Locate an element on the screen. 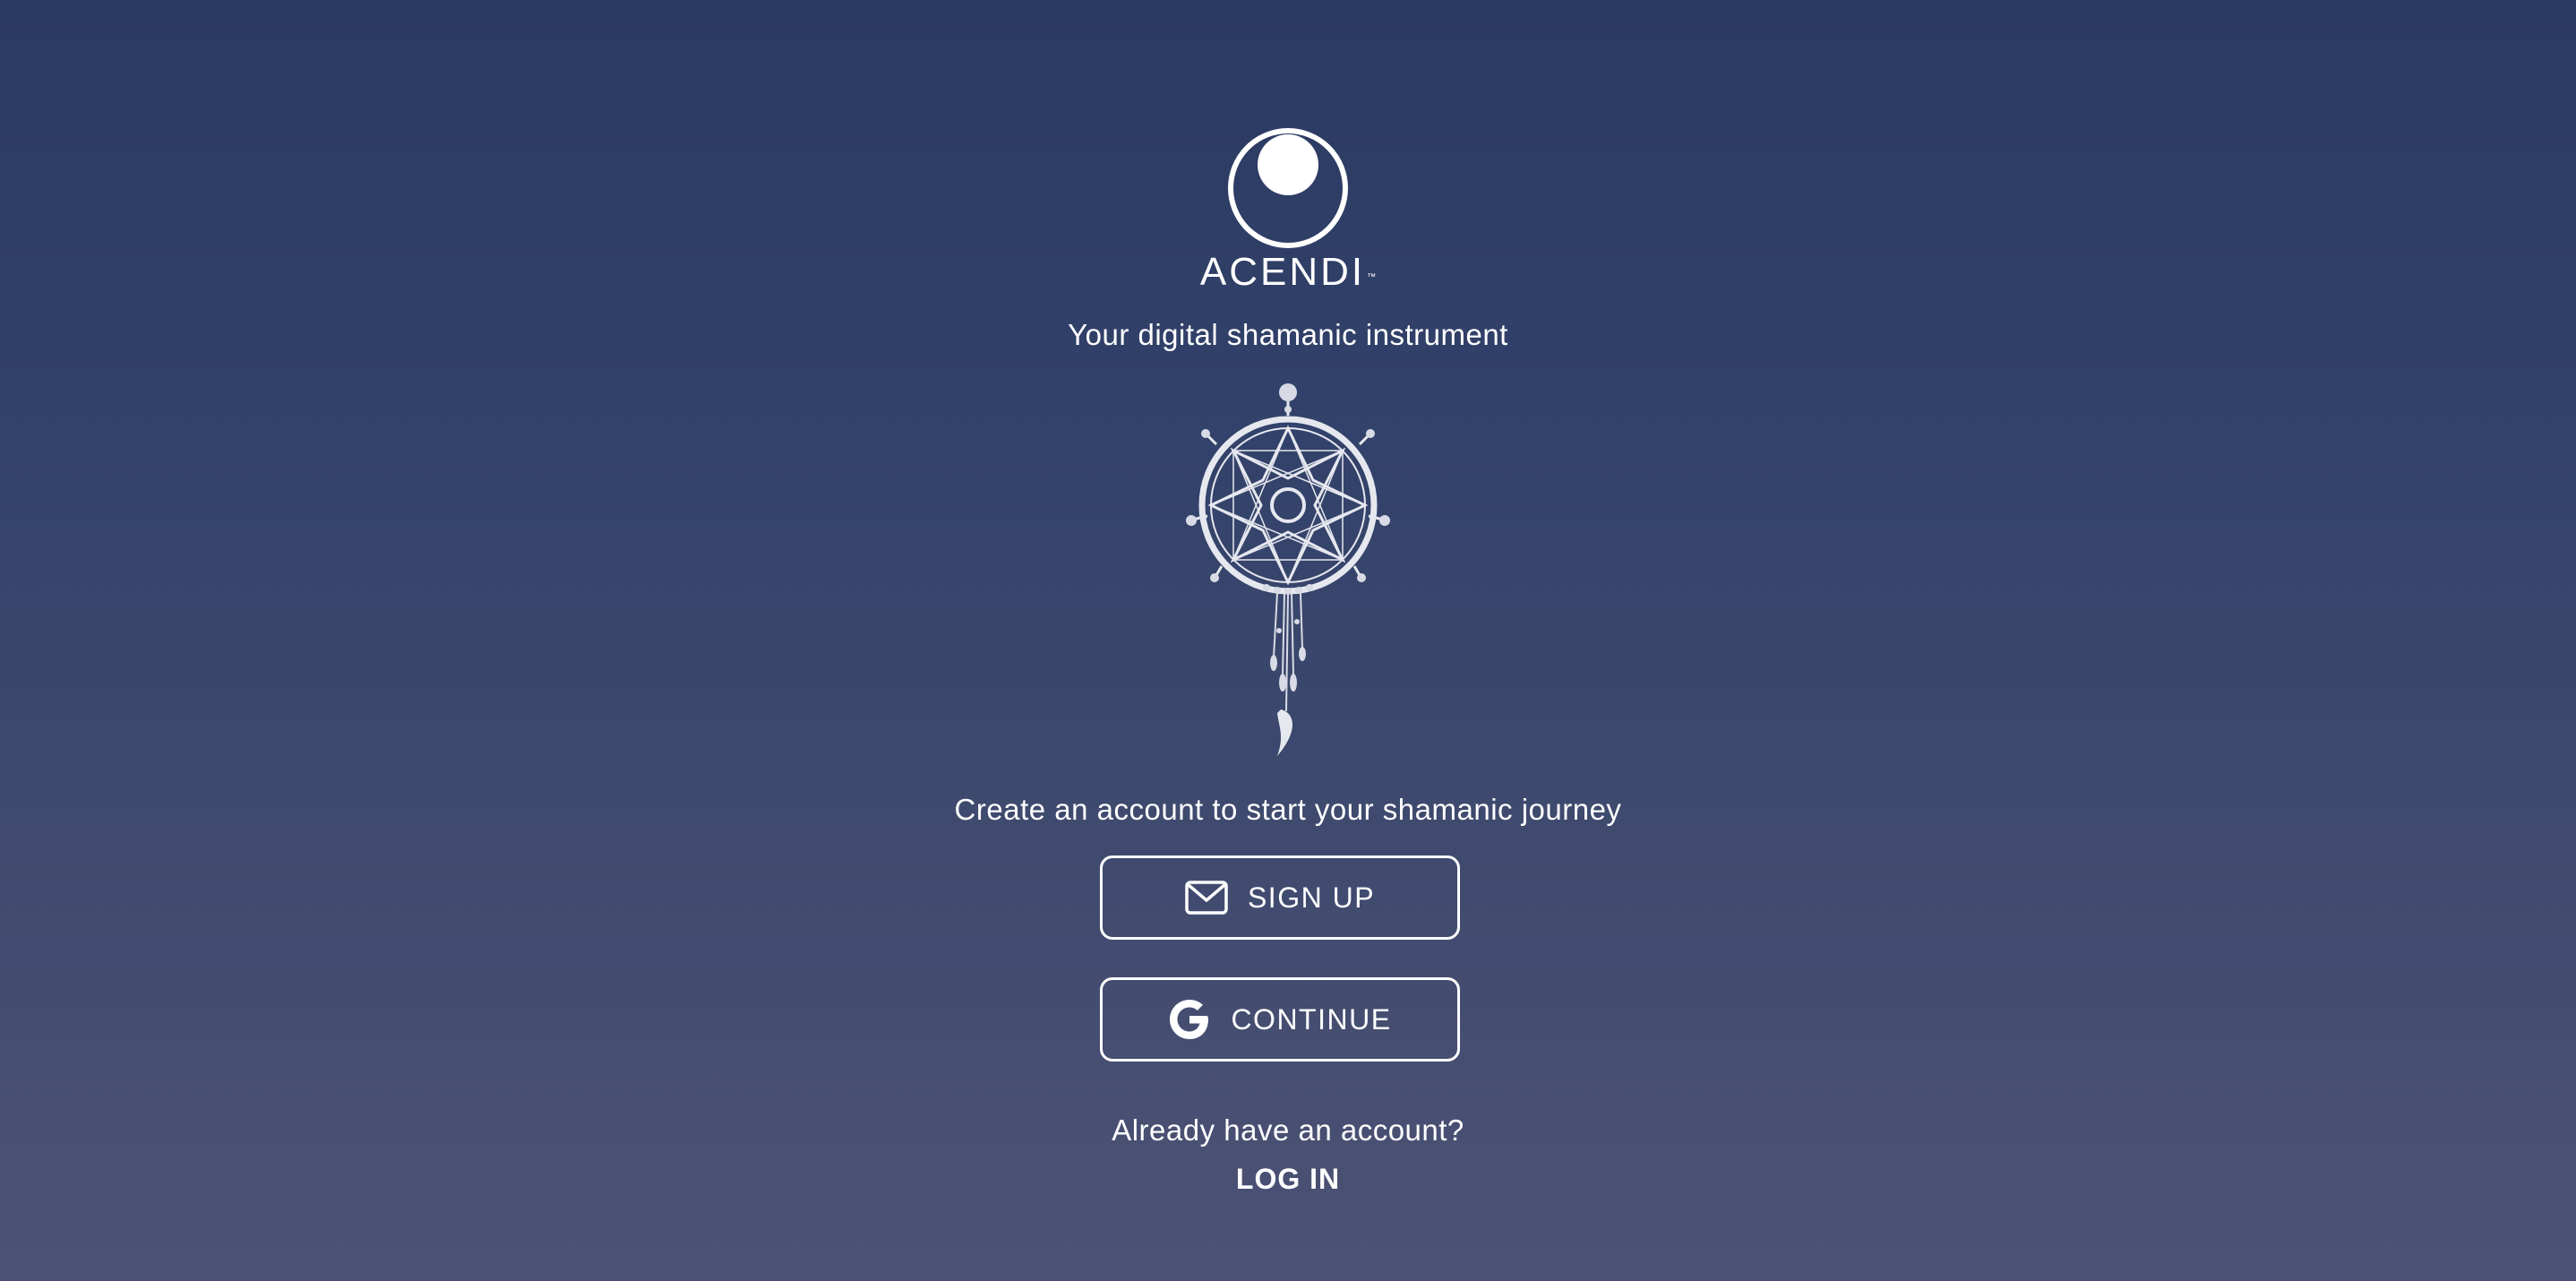 This screenshot has width=2576, height=1281. dreamcatcher-icon is located at coordinates (1288, 568).